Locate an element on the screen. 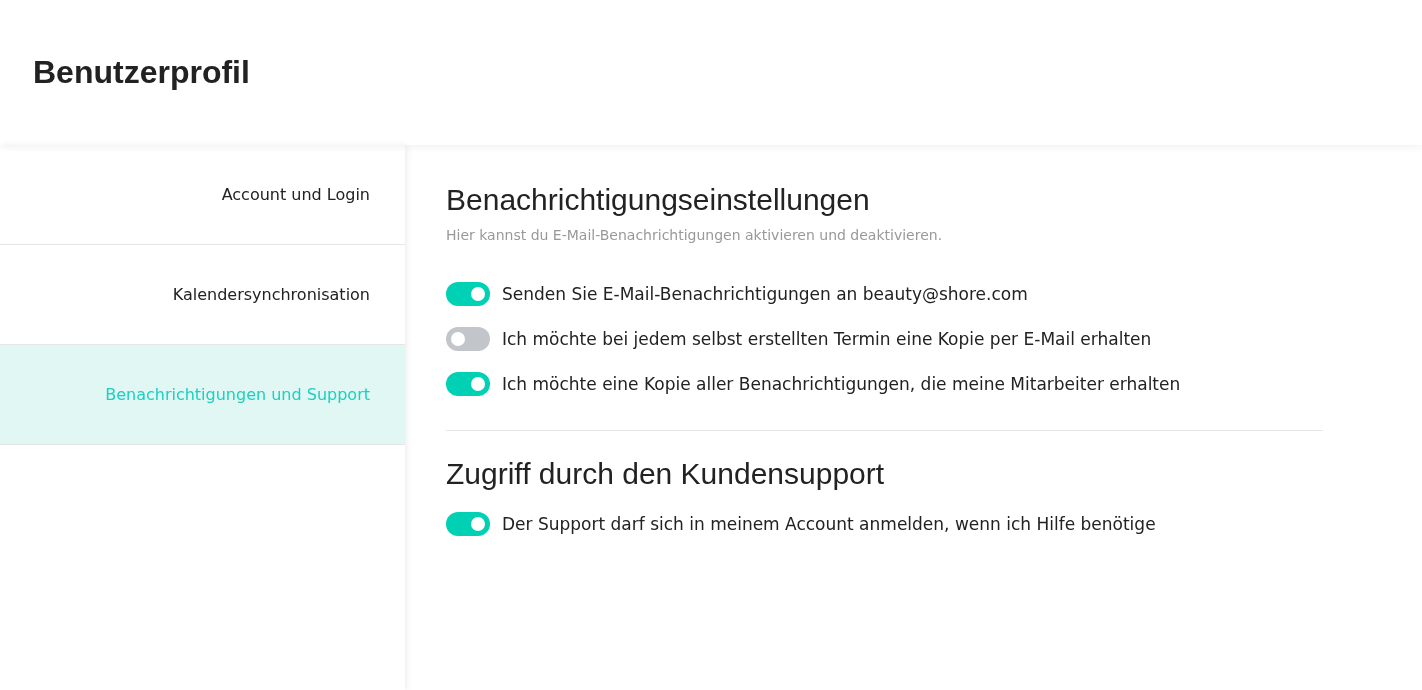 This screenshot has height=690, width=1422. sidebar-item: Account und Login is located at coordinates (202, 195).